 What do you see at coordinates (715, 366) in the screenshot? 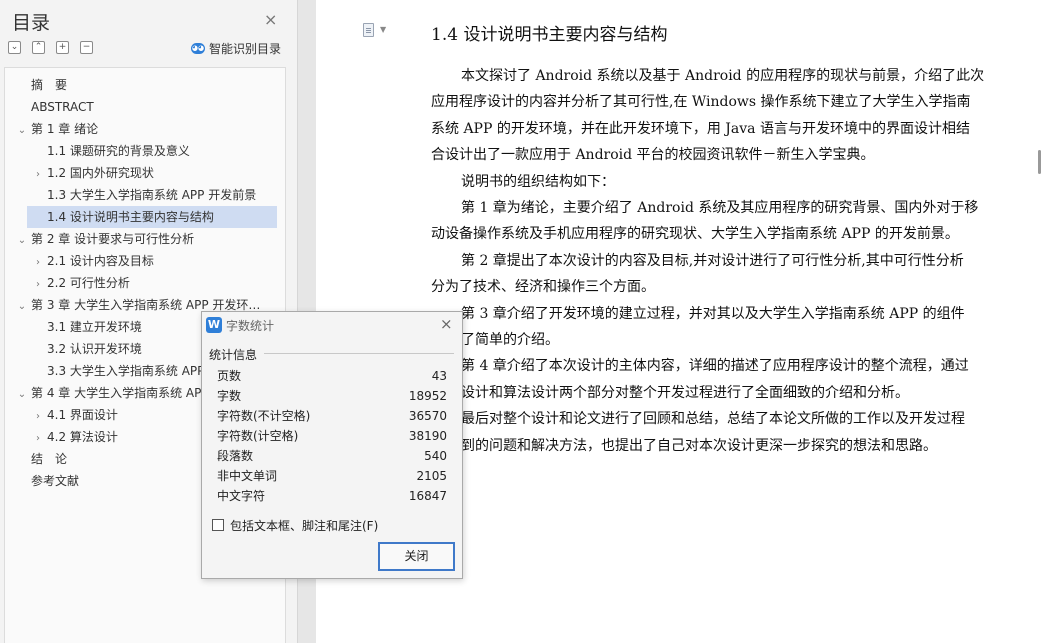
I see `document-line: 第 4 章介绍了本次设计的主体内容，详细的描述了应用程序设计的整个流程，通过` at bounding box center [715, 366].